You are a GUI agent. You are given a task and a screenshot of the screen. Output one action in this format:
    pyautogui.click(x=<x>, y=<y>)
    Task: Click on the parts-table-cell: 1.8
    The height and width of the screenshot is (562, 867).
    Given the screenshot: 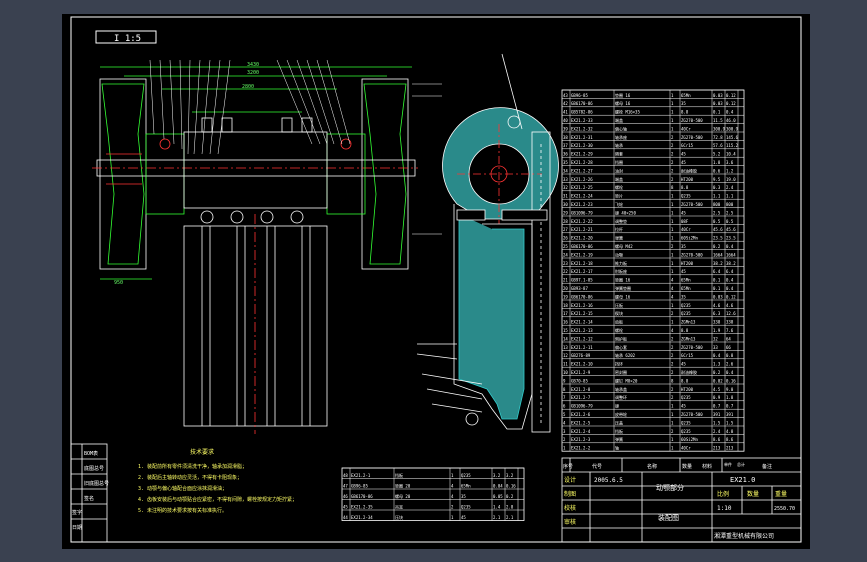 What is the action you would take?
    pyautogui.click(x=730, y=397)
    